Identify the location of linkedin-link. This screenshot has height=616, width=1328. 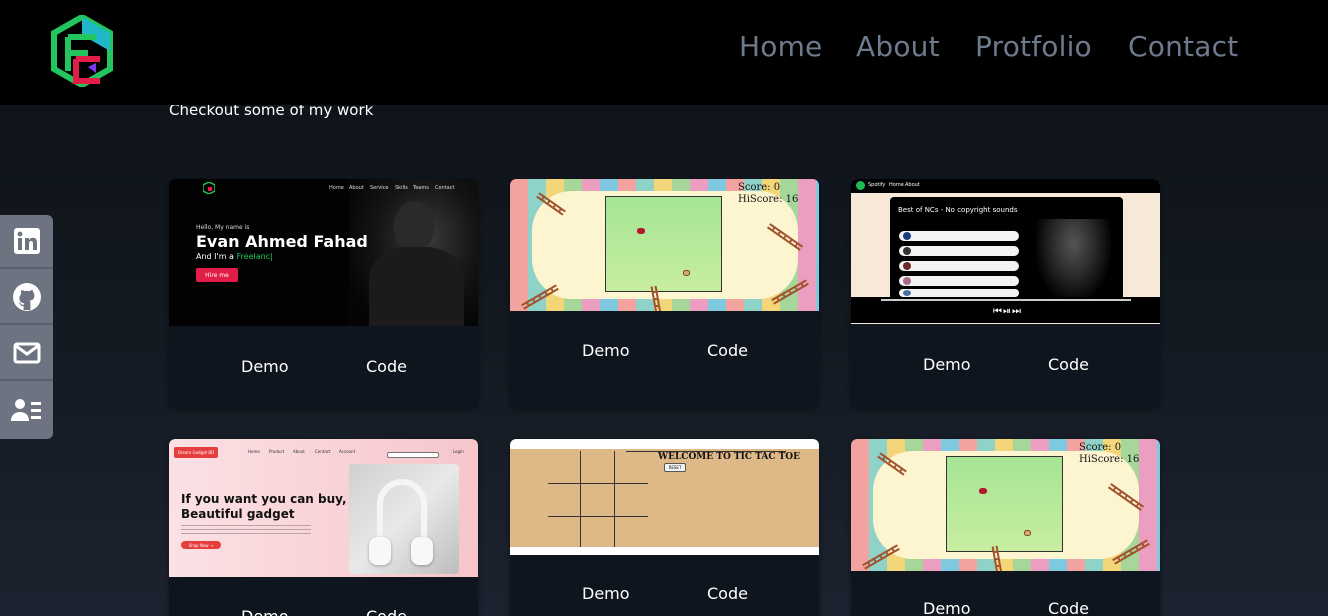
(26, 242).